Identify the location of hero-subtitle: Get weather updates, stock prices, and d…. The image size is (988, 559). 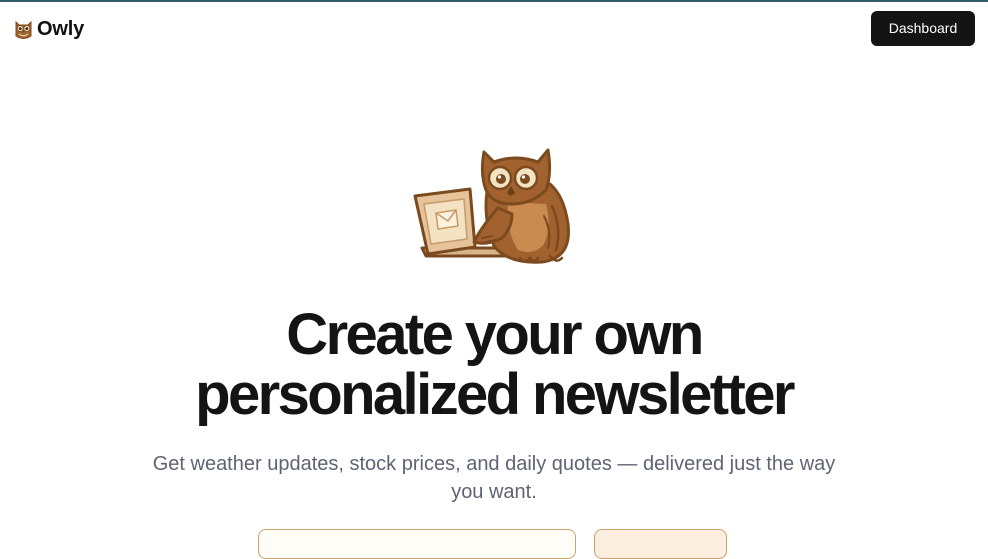
(494, 478).